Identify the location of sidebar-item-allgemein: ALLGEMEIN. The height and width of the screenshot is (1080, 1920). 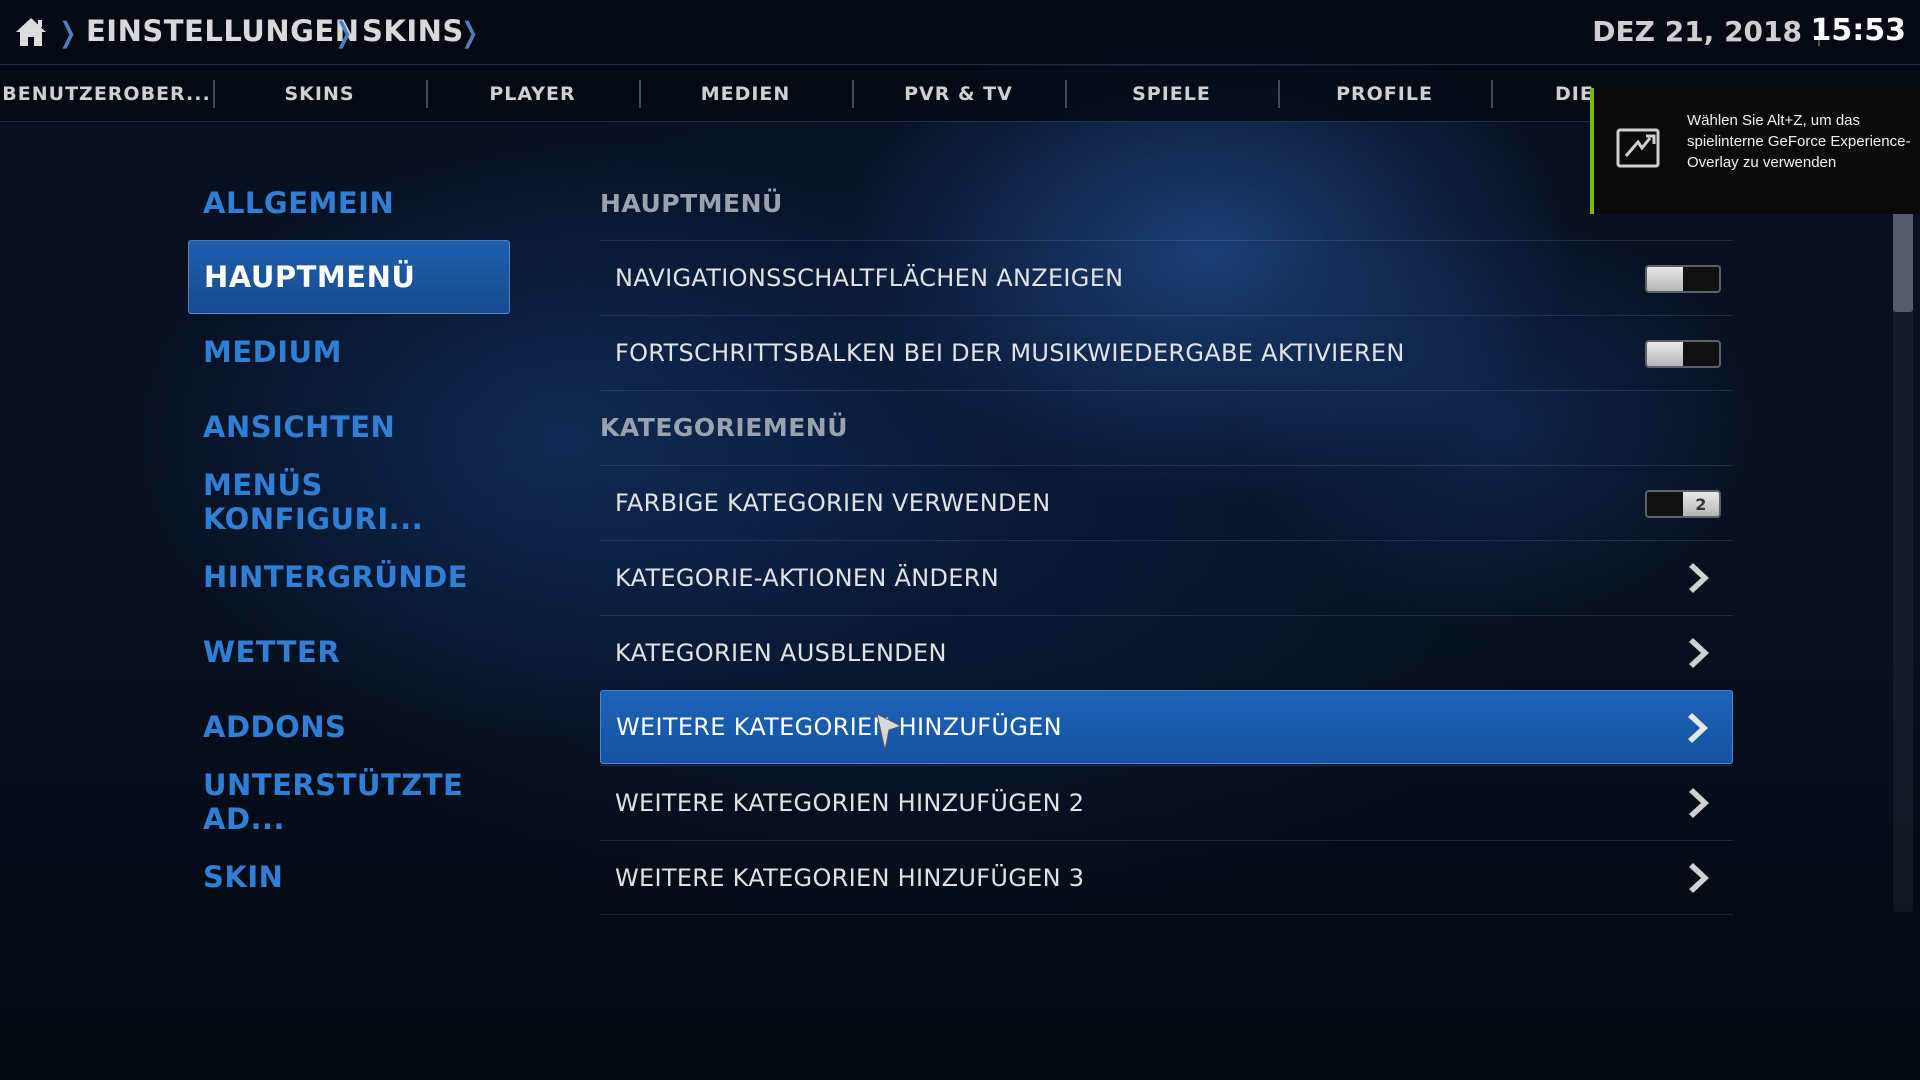
(349, 203).